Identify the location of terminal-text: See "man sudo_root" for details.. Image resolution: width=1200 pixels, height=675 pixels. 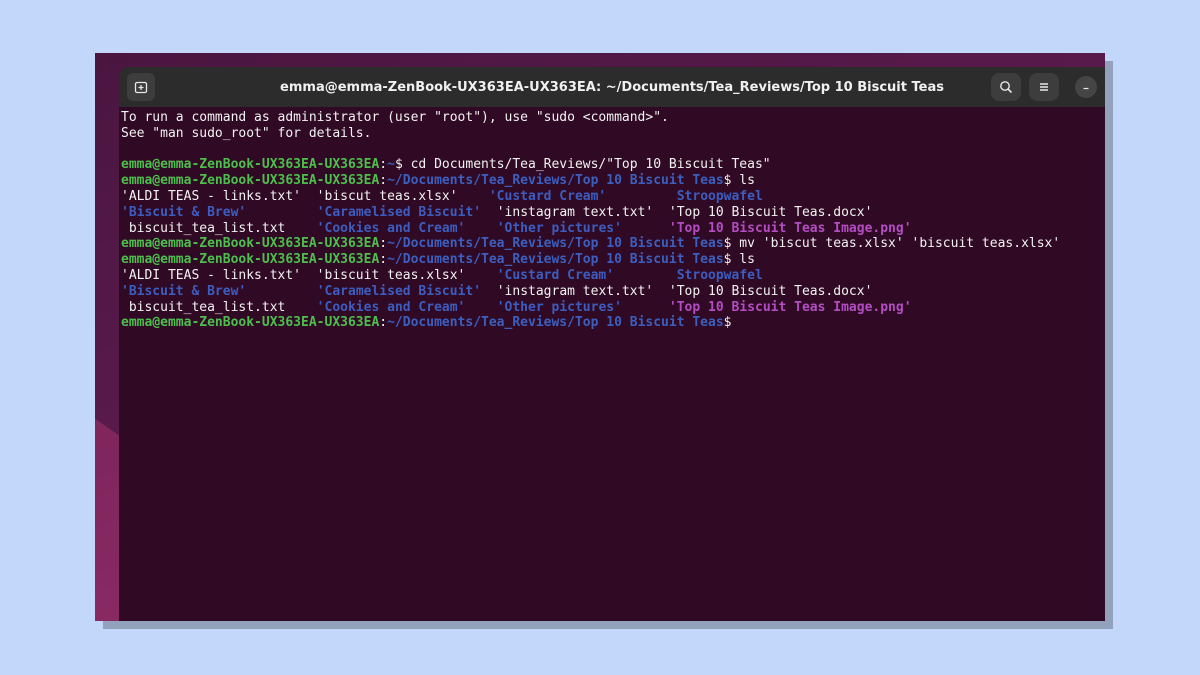
(246, 133).